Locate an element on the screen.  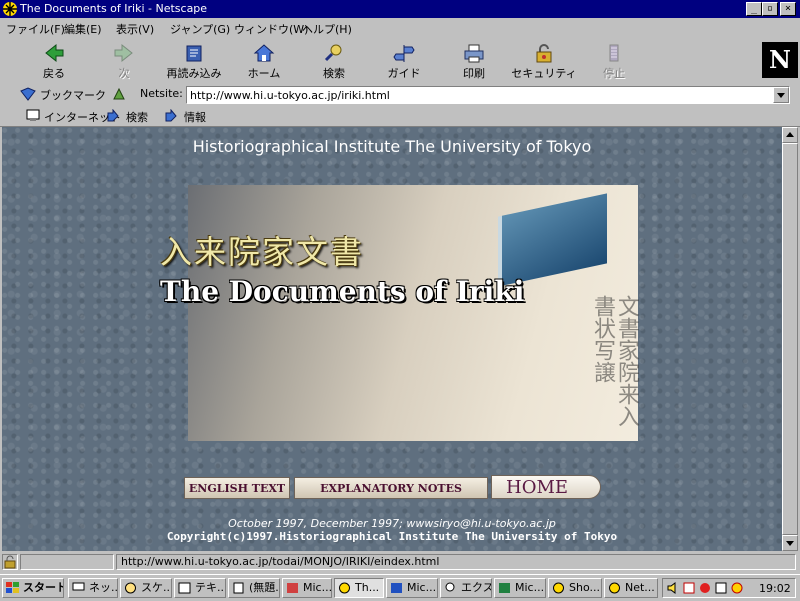
print-button: 印刷 is located at coordinates (474, 61).